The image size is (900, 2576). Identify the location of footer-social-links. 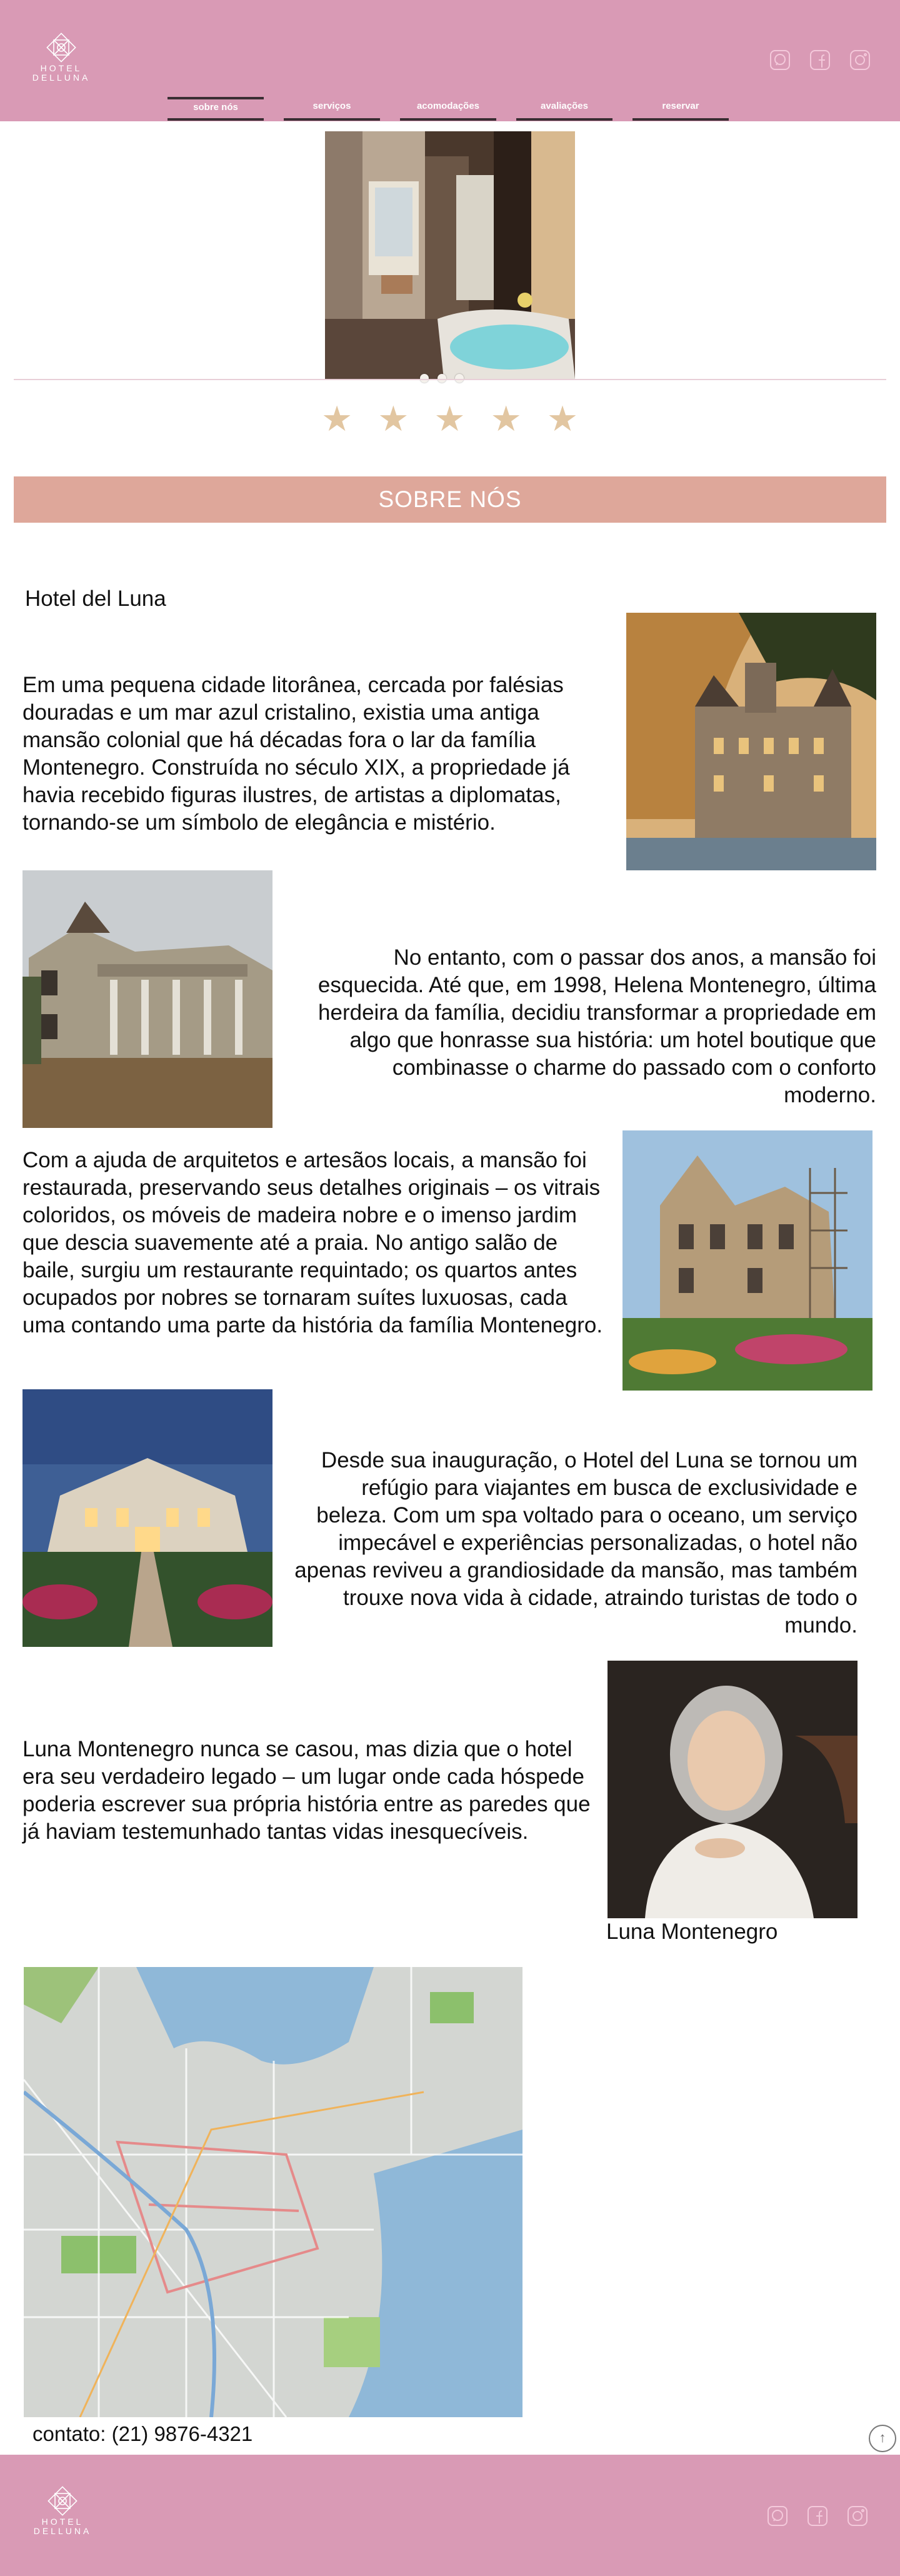
(817, 2516).